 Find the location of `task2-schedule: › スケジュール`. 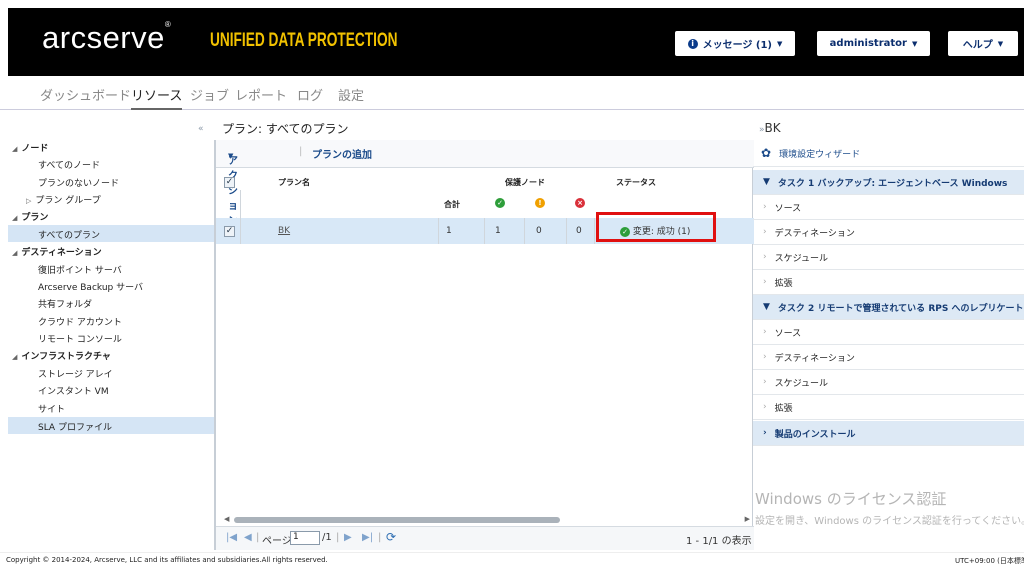

task2-schedule: › スケジュール is located at coordinates (888, 382).